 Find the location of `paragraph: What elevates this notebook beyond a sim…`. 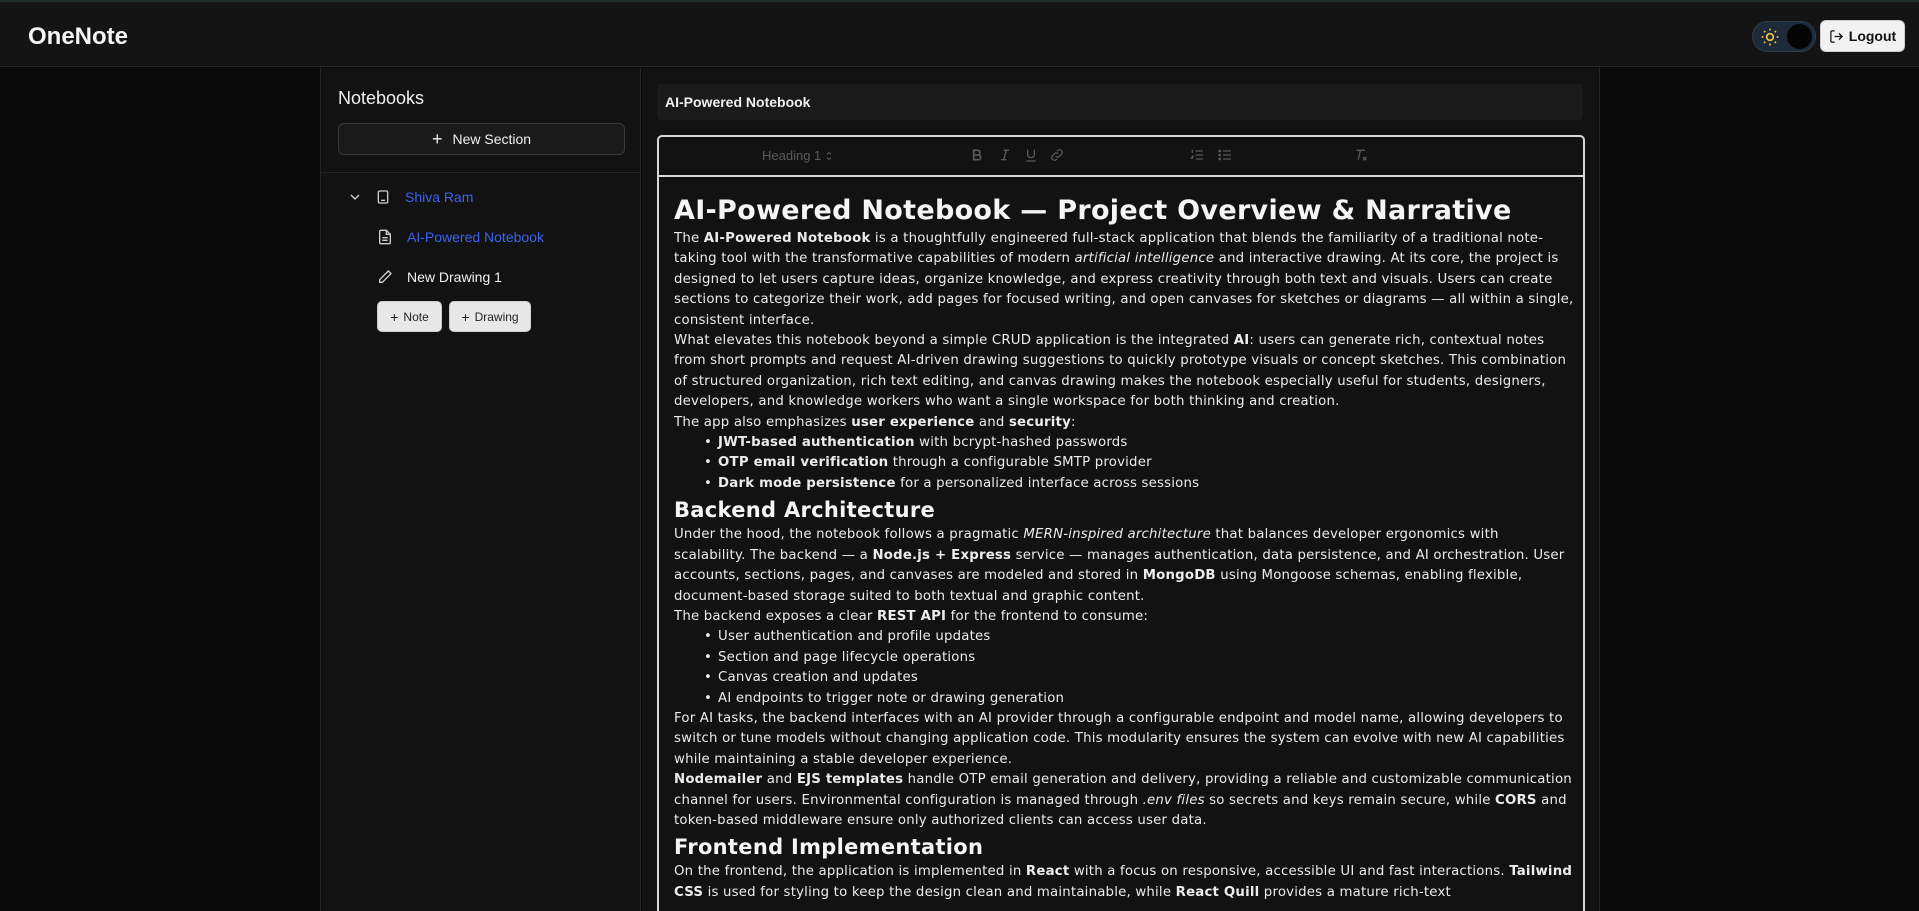

paragraph: What elevates this notebook beyond a sim… is located at coordinates (1120, 371).